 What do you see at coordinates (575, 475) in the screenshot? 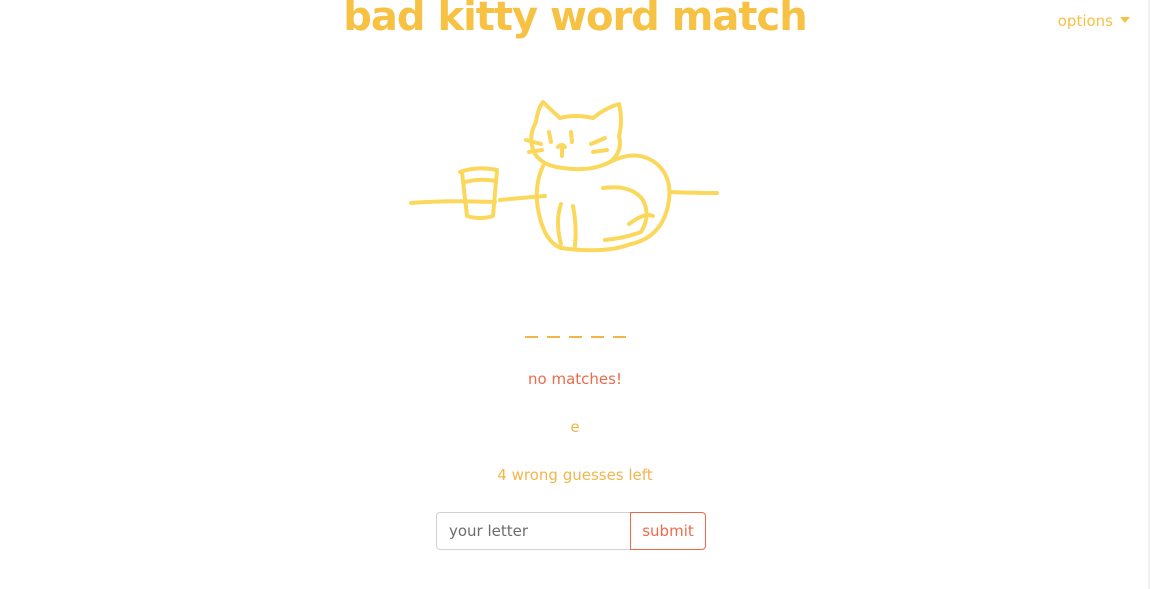
I see `guesses-left-counter: 4 wrong guesses left` at bounding box center [575, 475].